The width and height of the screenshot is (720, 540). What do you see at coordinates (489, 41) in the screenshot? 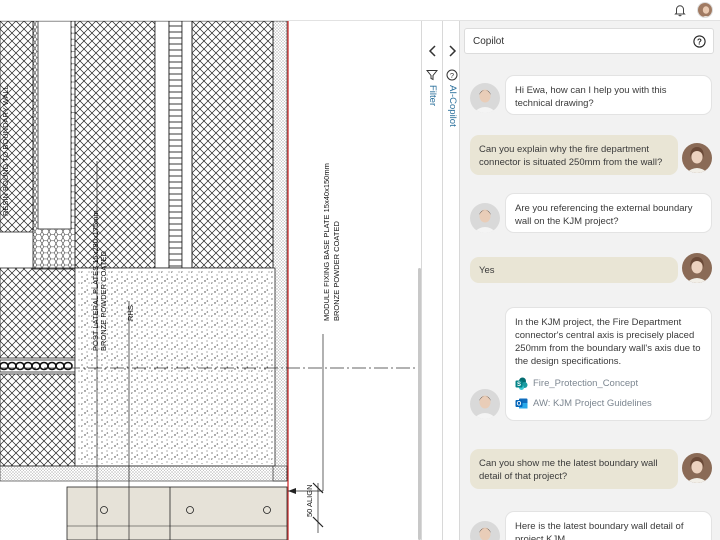
I see `chat-title: Copilot` at bounding box center [489, 41].